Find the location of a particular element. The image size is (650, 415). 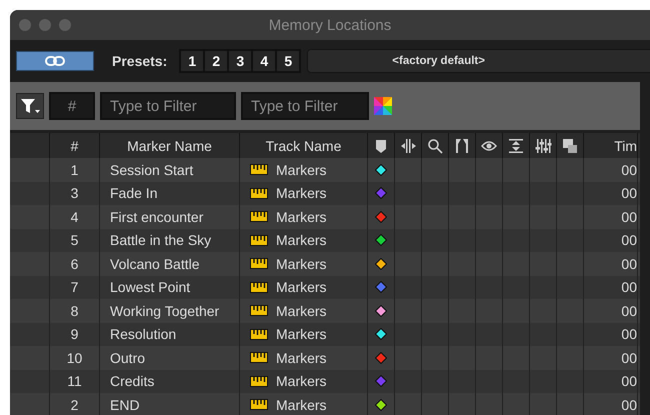

preset-button: 1 is located at coordinates (192, 61).